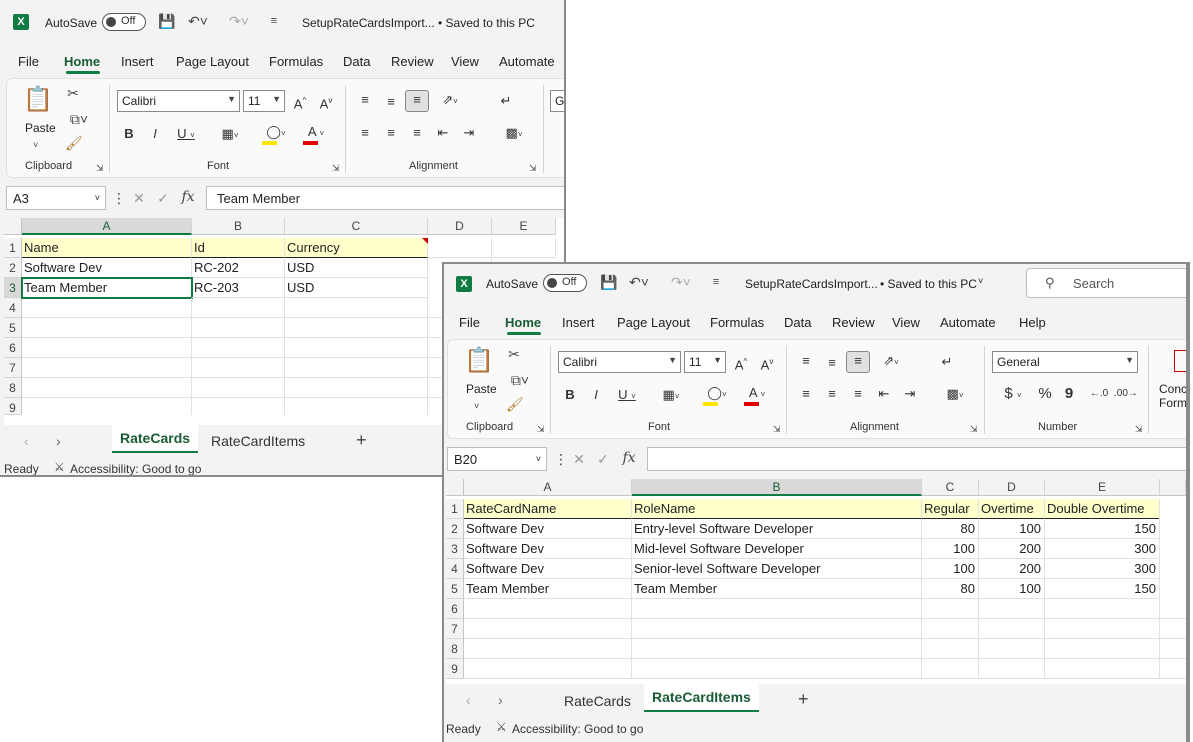  I want to click on scroll-left-icon: ‹, so click(26, 441).